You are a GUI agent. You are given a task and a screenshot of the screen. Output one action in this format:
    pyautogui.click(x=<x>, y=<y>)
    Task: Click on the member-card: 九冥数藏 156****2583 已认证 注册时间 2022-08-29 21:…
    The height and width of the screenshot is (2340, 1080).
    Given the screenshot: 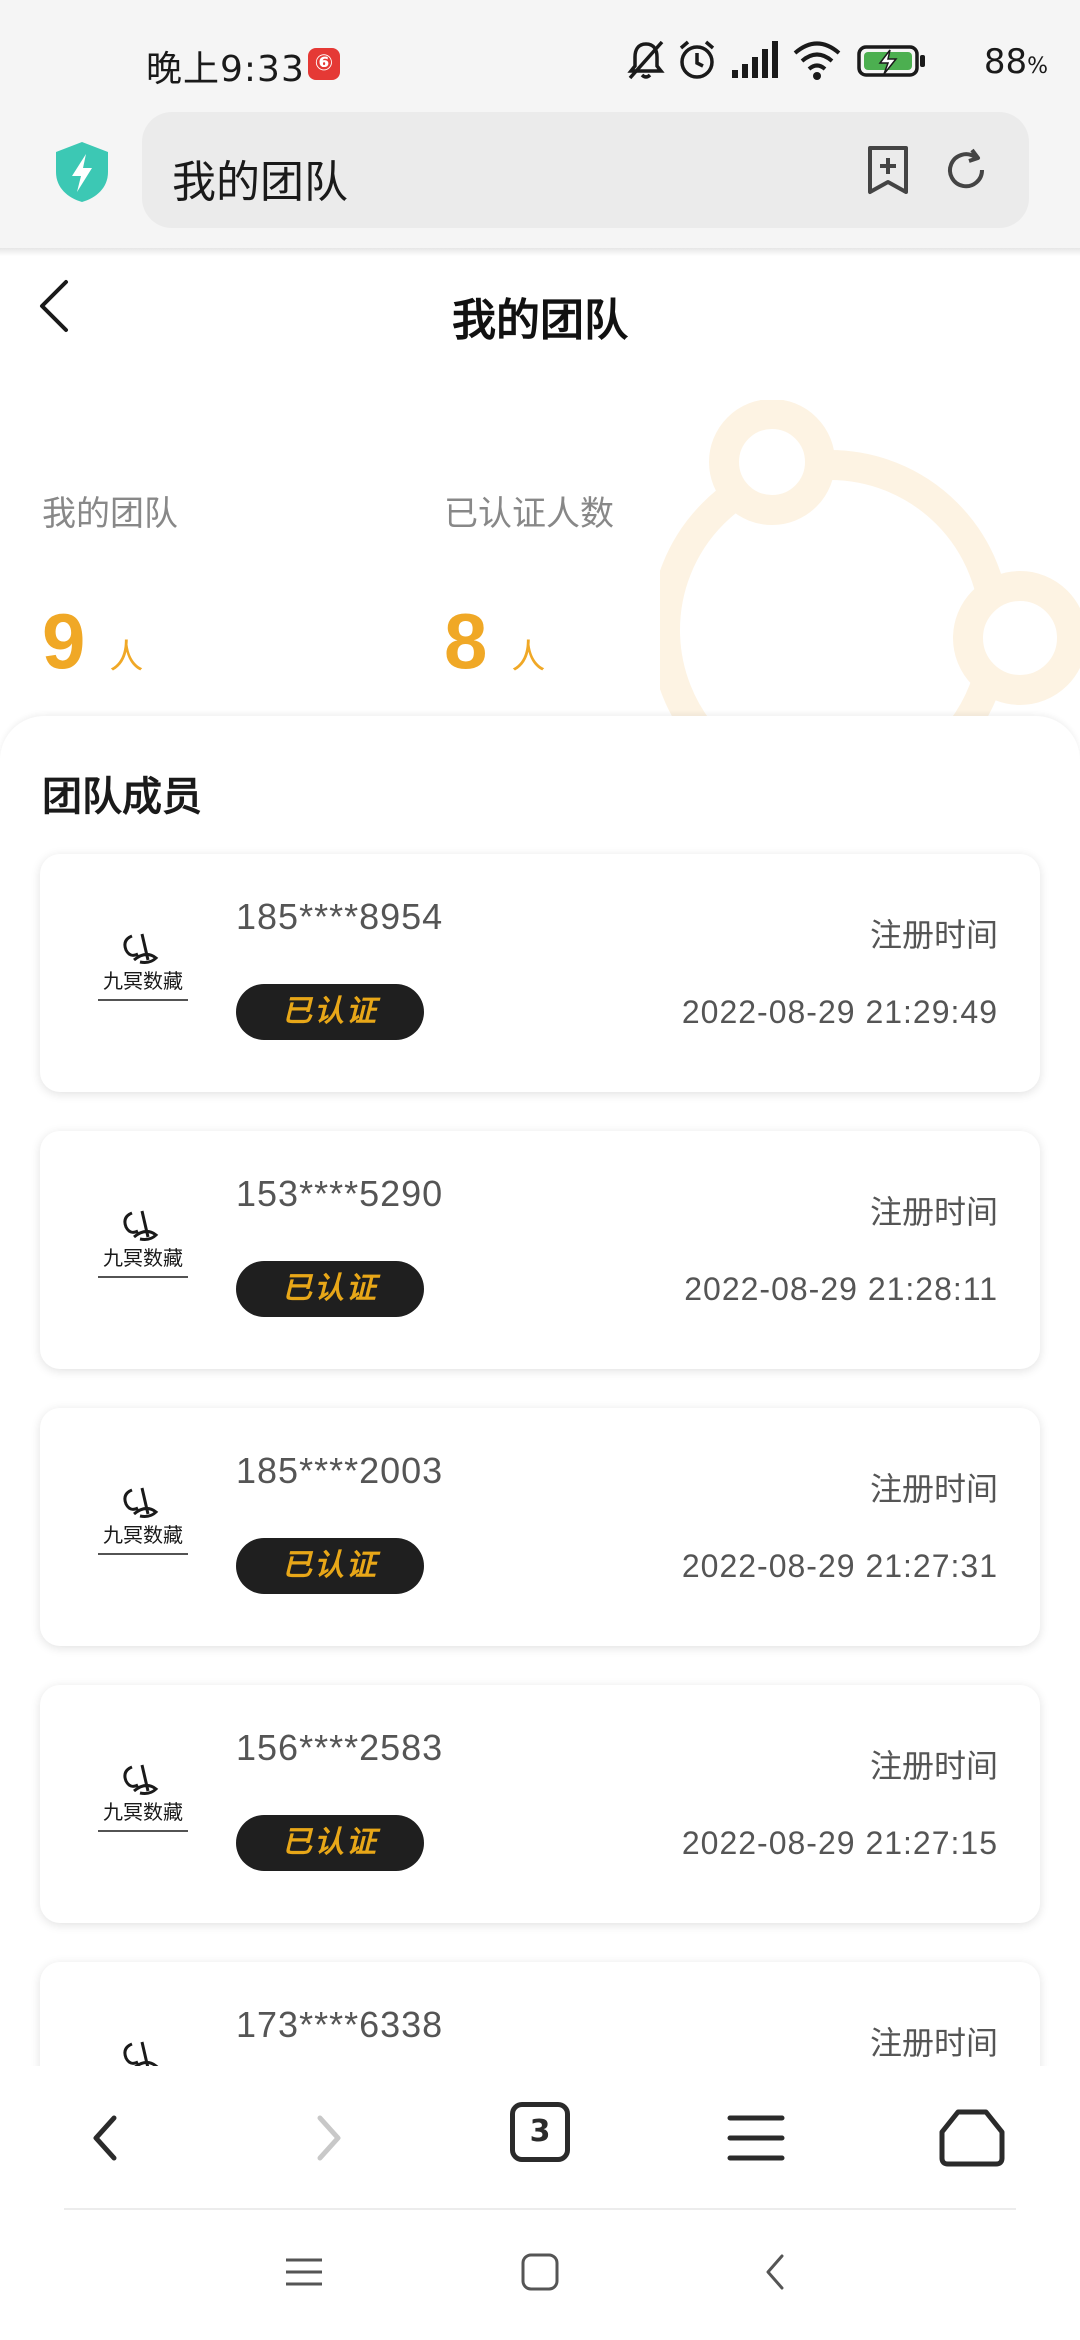 What is the action you would take?
    pyautogui.click(x=540, y=1804)
    